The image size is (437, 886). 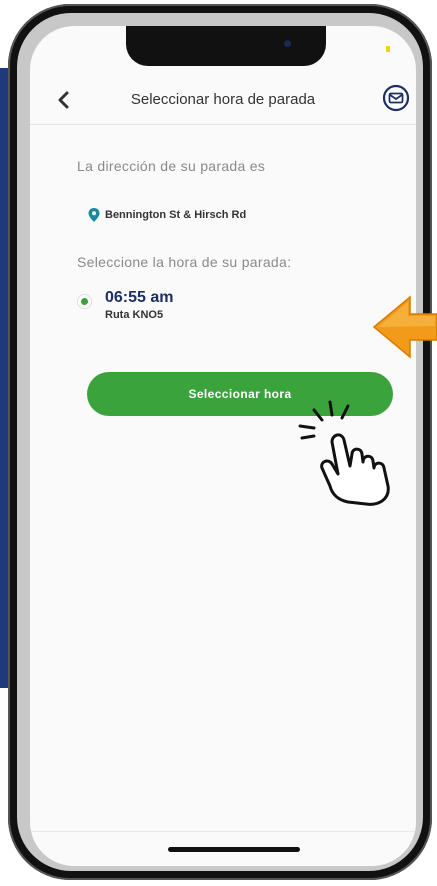 I want to click on mail-icon, so click(x=396, y=98).